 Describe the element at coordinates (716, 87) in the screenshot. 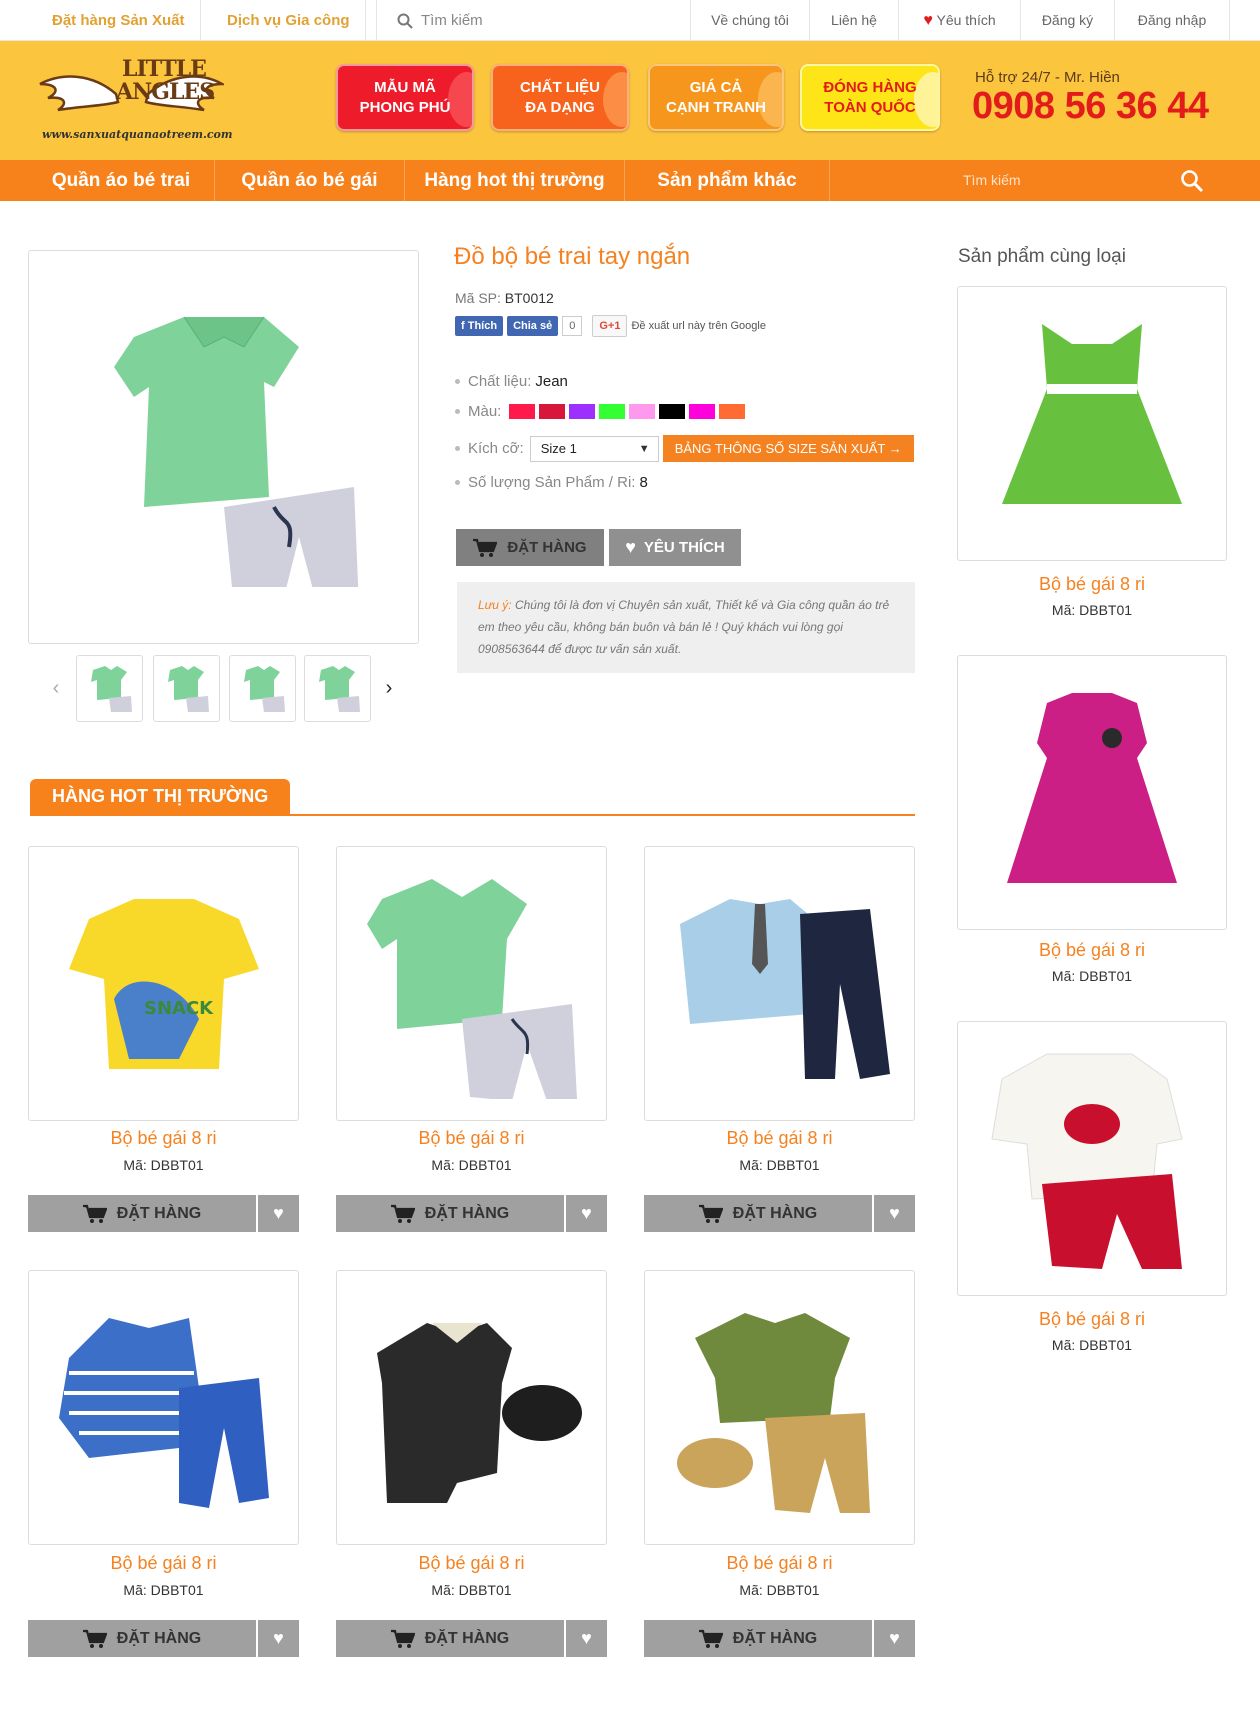

I see `badge-price-line1: GIÁ CẢ` at that location.